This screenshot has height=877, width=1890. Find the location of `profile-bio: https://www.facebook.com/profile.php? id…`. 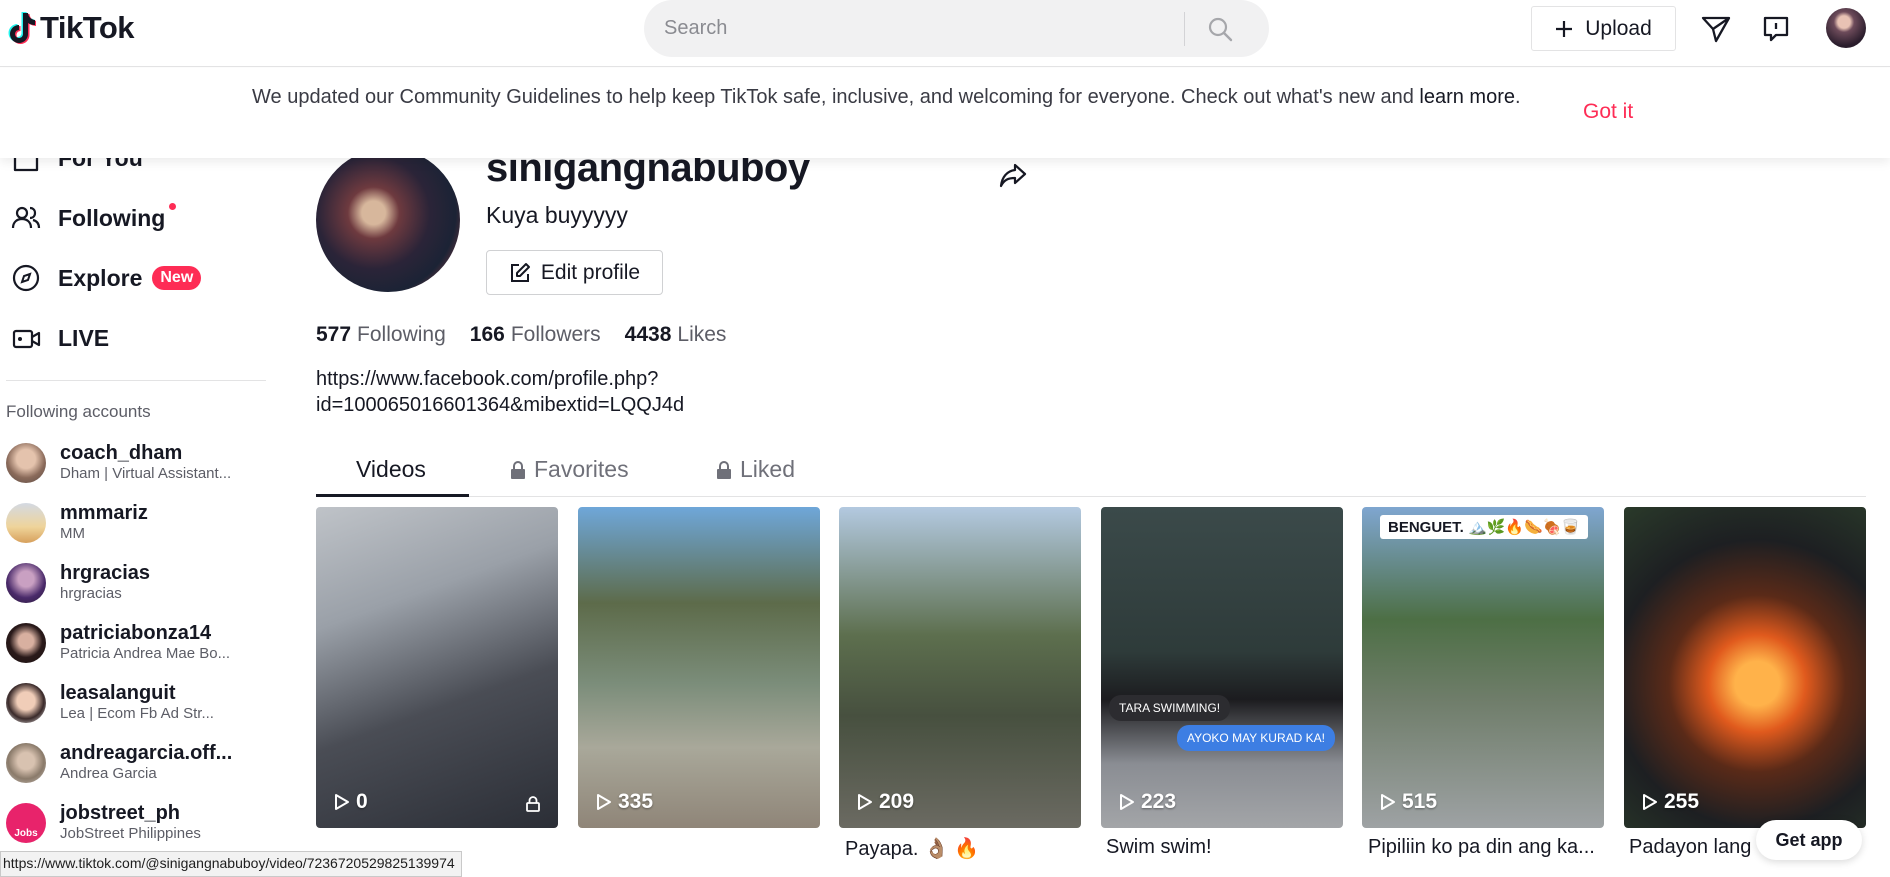

profile-bio: https://www.facebook.com/profile.php? id… is located at coordinates (566, 392).